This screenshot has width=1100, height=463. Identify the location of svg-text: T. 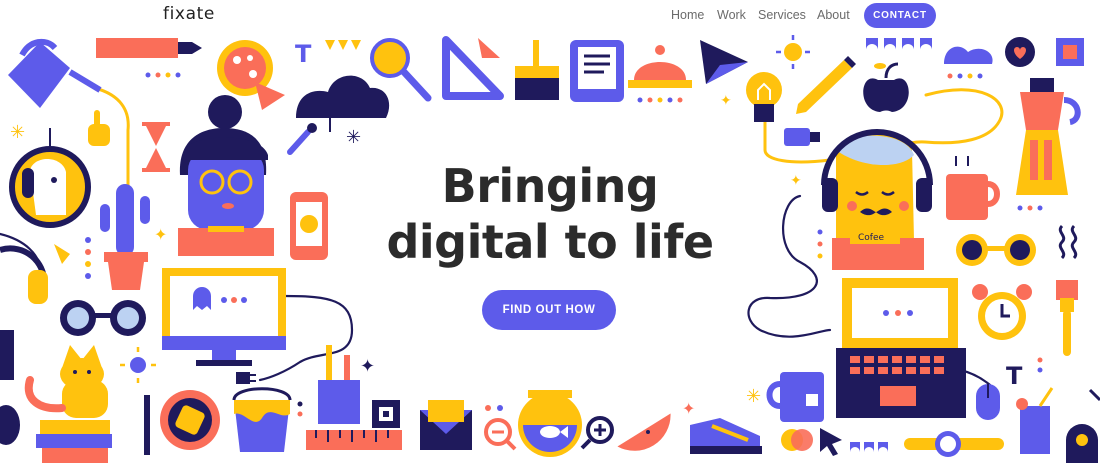
(303, 54).